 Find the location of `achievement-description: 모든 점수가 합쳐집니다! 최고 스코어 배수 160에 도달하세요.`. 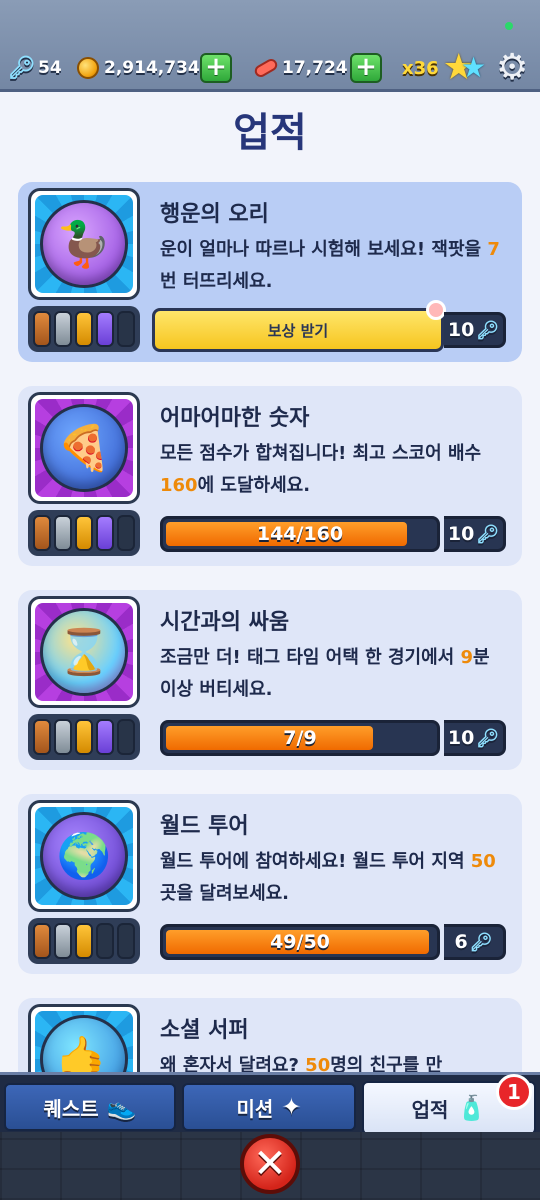

achievement-description: 모든 점수가 합쳐집니다! 최고 스코어 배수 160에 도달하세요. is located at coordinates (321, 469).